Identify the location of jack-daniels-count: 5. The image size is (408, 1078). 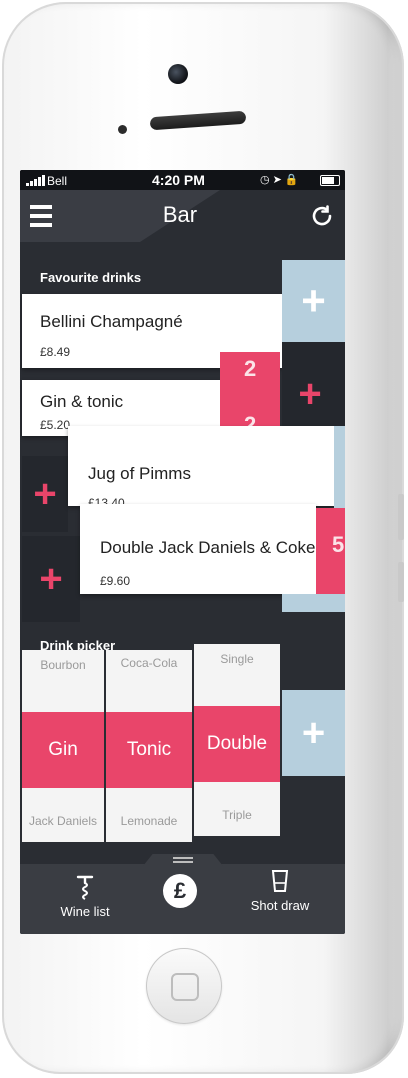
(338, 544).